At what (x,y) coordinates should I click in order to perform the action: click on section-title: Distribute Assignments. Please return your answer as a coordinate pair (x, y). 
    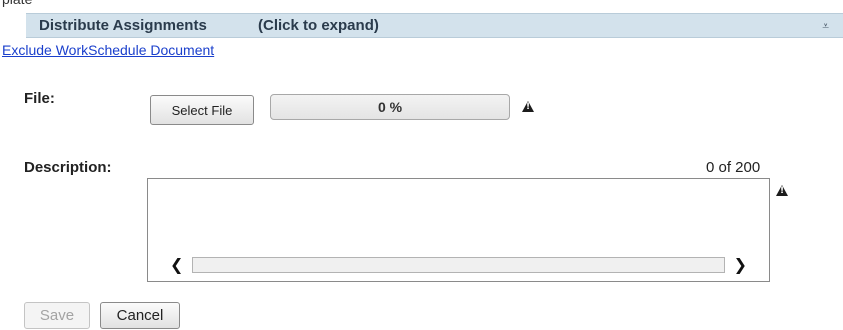
    Looking at the image, I should click on (123, 25).